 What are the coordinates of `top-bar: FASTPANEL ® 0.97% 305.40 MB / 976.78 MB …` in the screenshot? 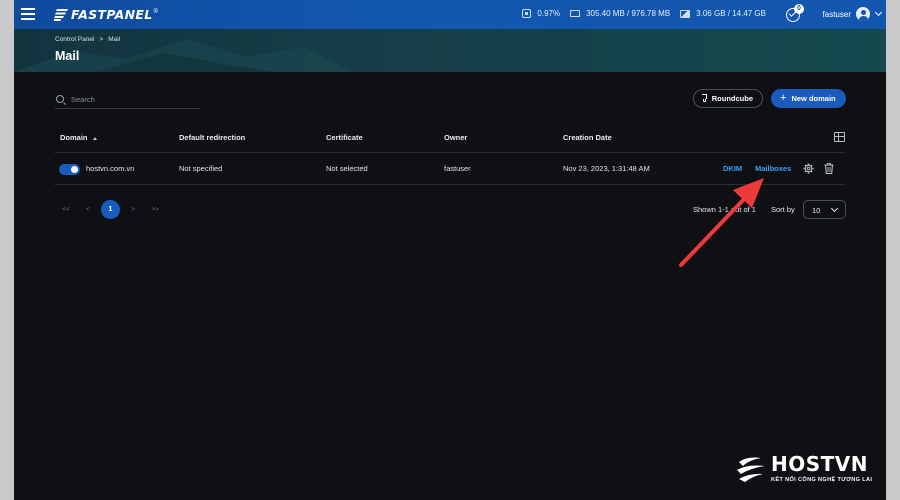 It's located at (450, 14).